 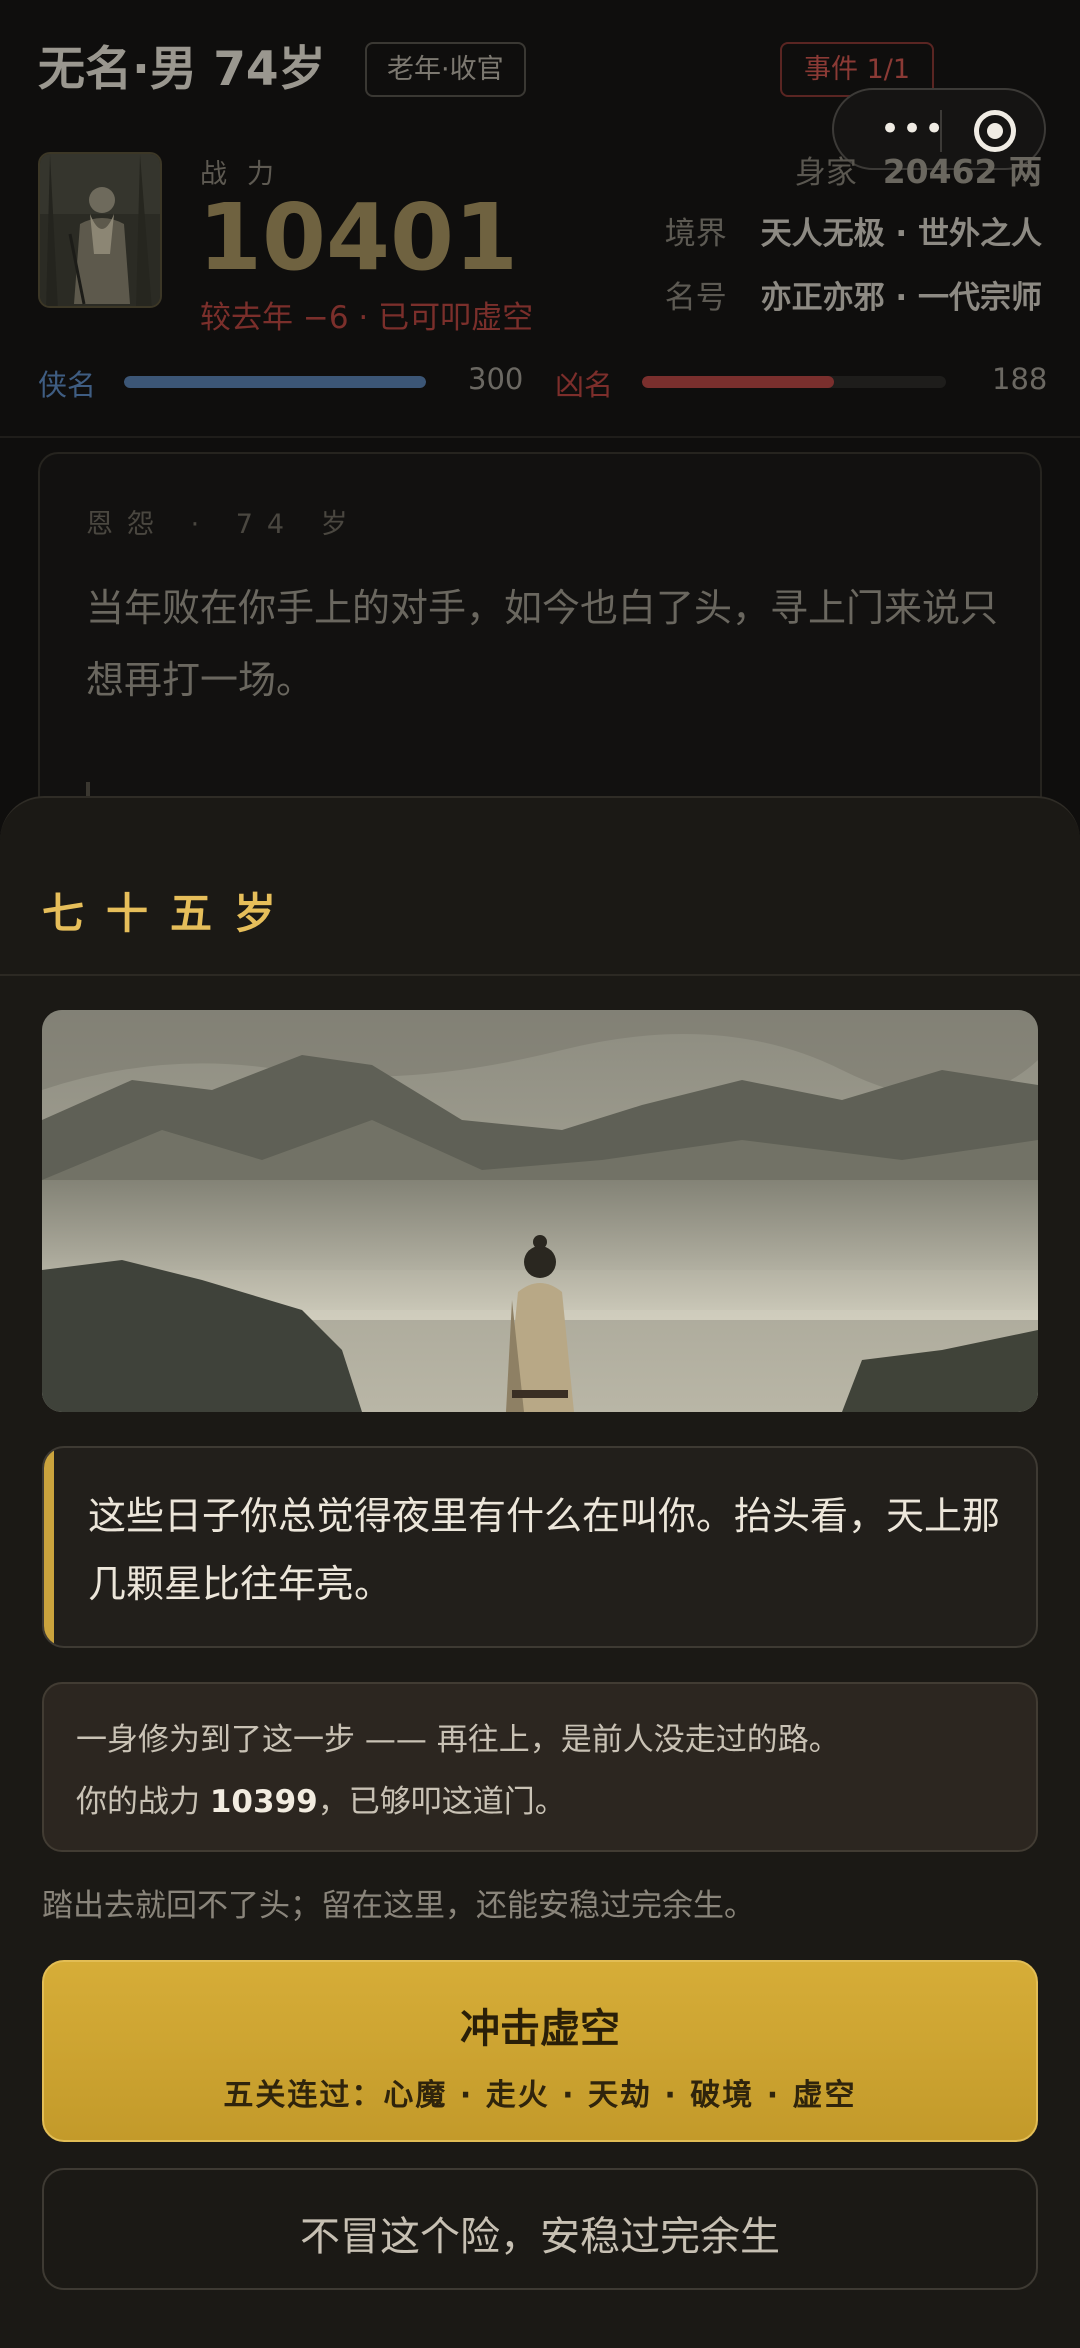 I want to click on info-line-2: 你的战力 10399，已够叩这道门。, so click(x=321, y=1798).